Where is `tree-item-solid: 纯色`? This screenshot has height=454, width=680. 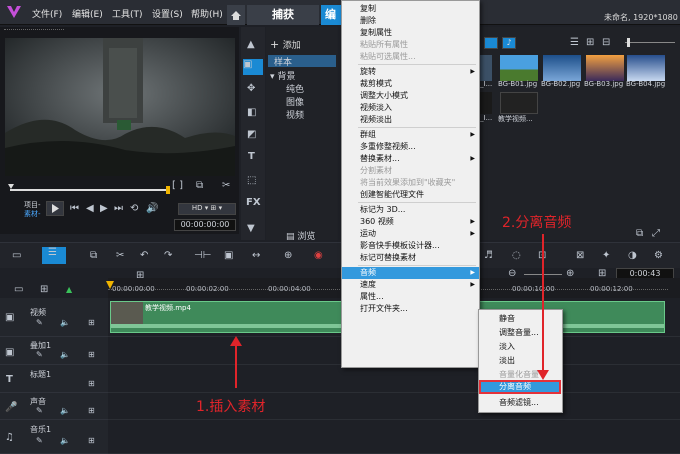 tree-item-solid: 纯色 is located at coordinates (295, 88).